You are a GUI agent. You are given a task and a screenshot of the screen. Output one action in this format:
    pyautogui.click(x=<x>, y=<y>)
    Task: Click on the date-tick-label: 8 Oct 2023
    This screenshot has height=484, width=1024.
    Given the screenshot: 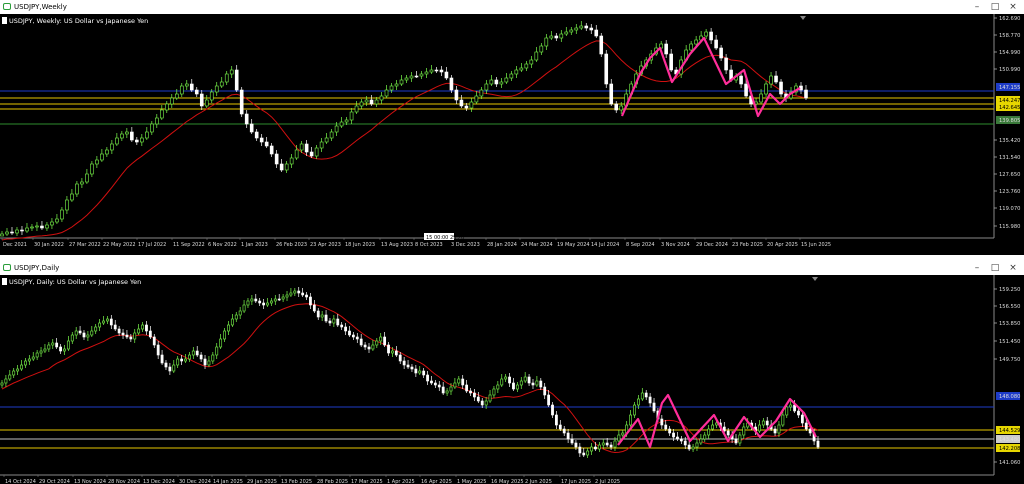 What is the action you would take?
    pyautogui.click(x=429, y=245)
    